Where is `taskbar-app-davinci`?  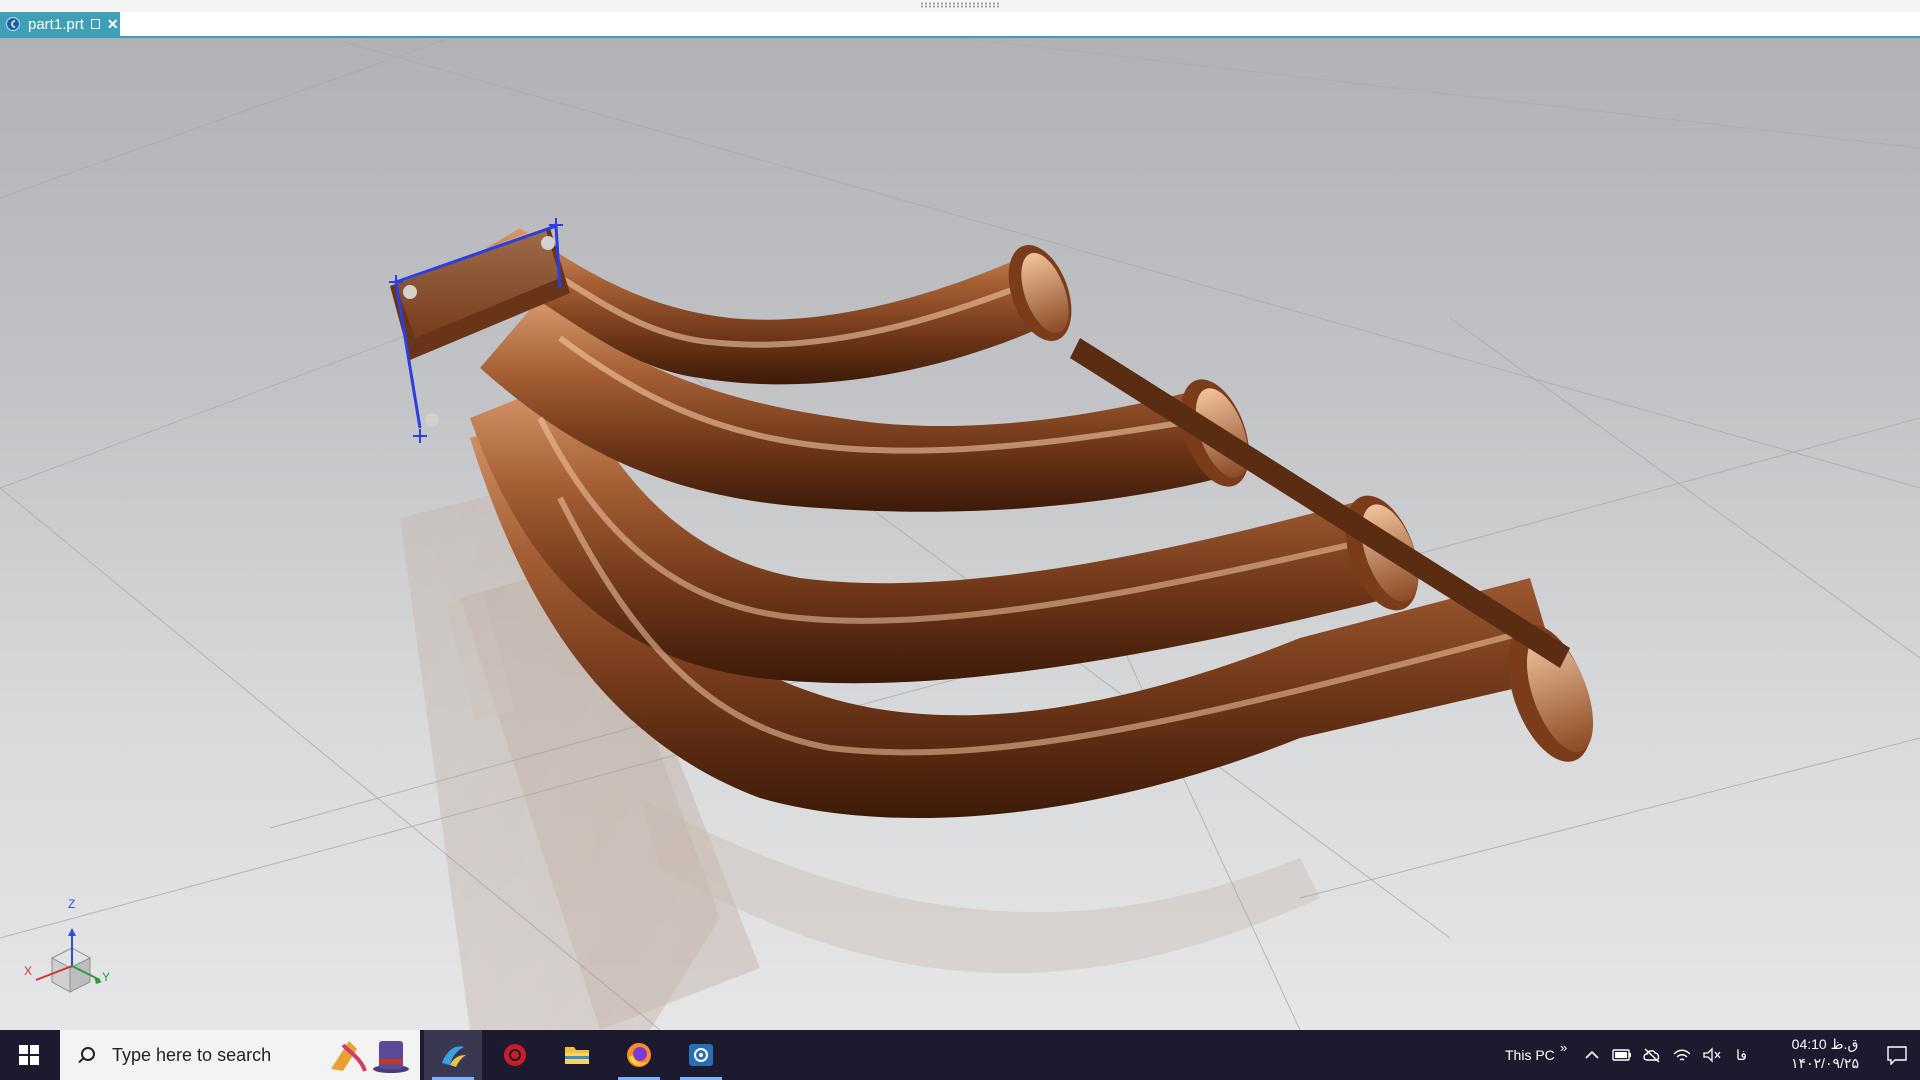 taskbar-app-davinci is located at coordinates (515, 1055).